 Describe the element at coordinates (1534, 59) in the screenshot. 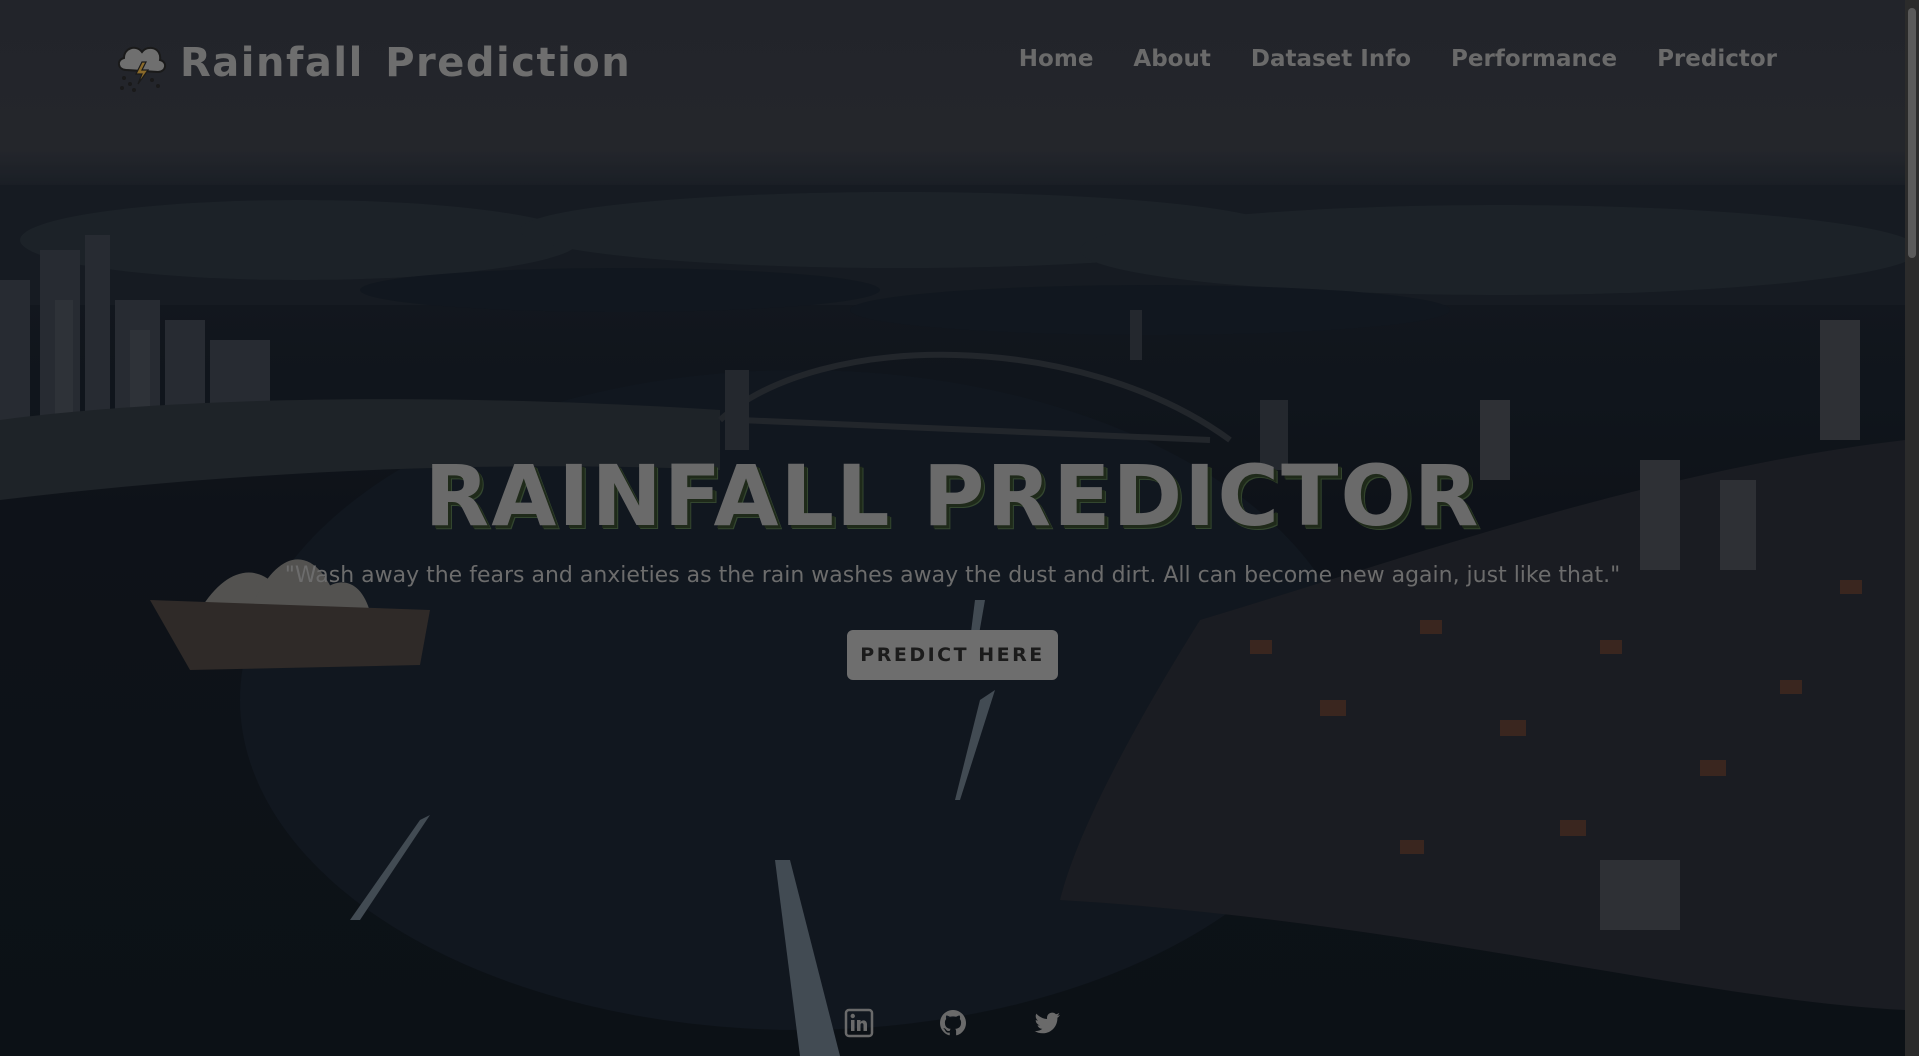

I see `nav-item-performance: Performance` at that location.